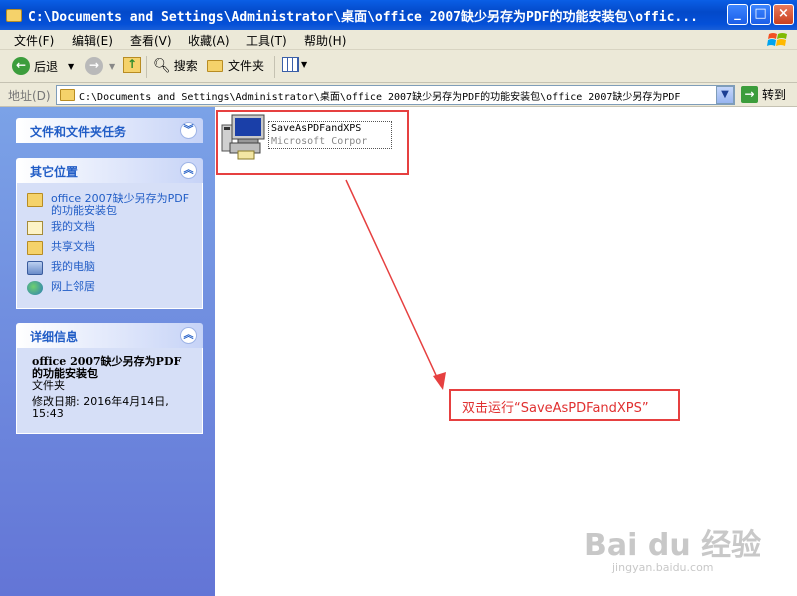 This screenshot has width=797, height=596. What do you see at coordinates (34, 40) in the screenshot?
I see `menu-file: 文件(F)` at bounding box center [34, 40].